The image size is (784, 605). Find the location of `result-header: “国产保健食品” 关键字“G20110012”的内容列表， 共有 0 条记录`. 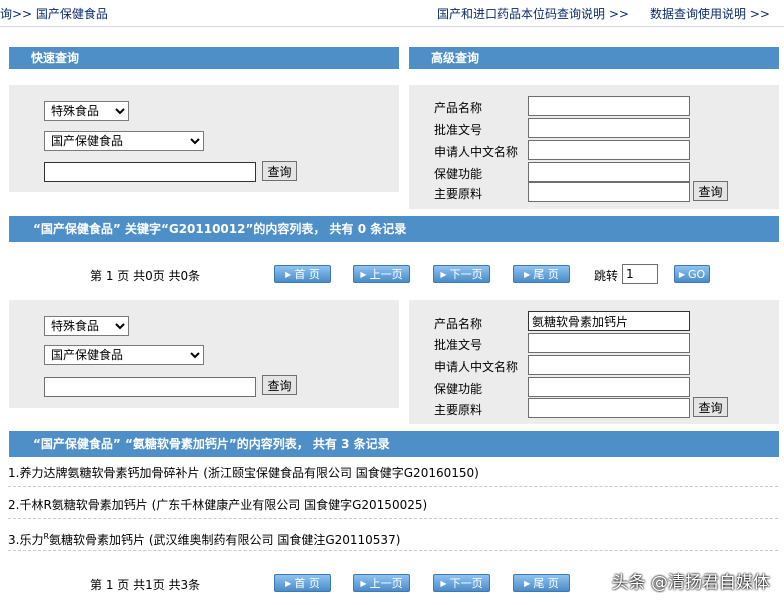

result-header: “国产保健食品” 关键字“G20110012”的内容列表， 共有 0 条记录 is located at coordinates (394, 229).